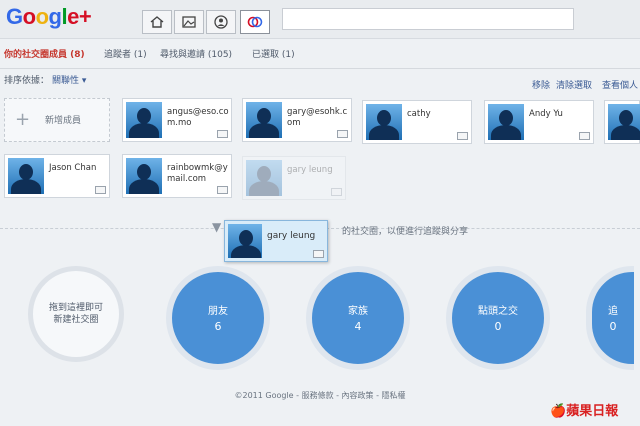  What do you see at coordinates (27, 81) in the screenshot?
I see `sort-label: 排序依據：` at bounding box center [27, 81].